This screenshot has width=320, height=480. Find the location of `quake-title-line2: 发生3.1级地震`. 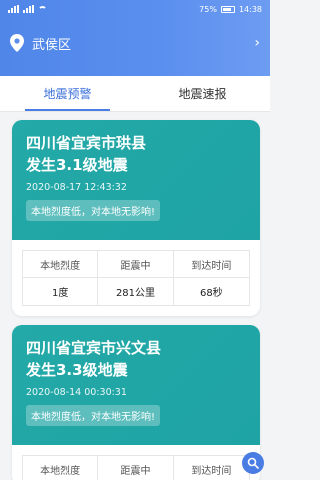

quake-title-line2: 发生3.1级地震 is located at coordinates (77, 165).